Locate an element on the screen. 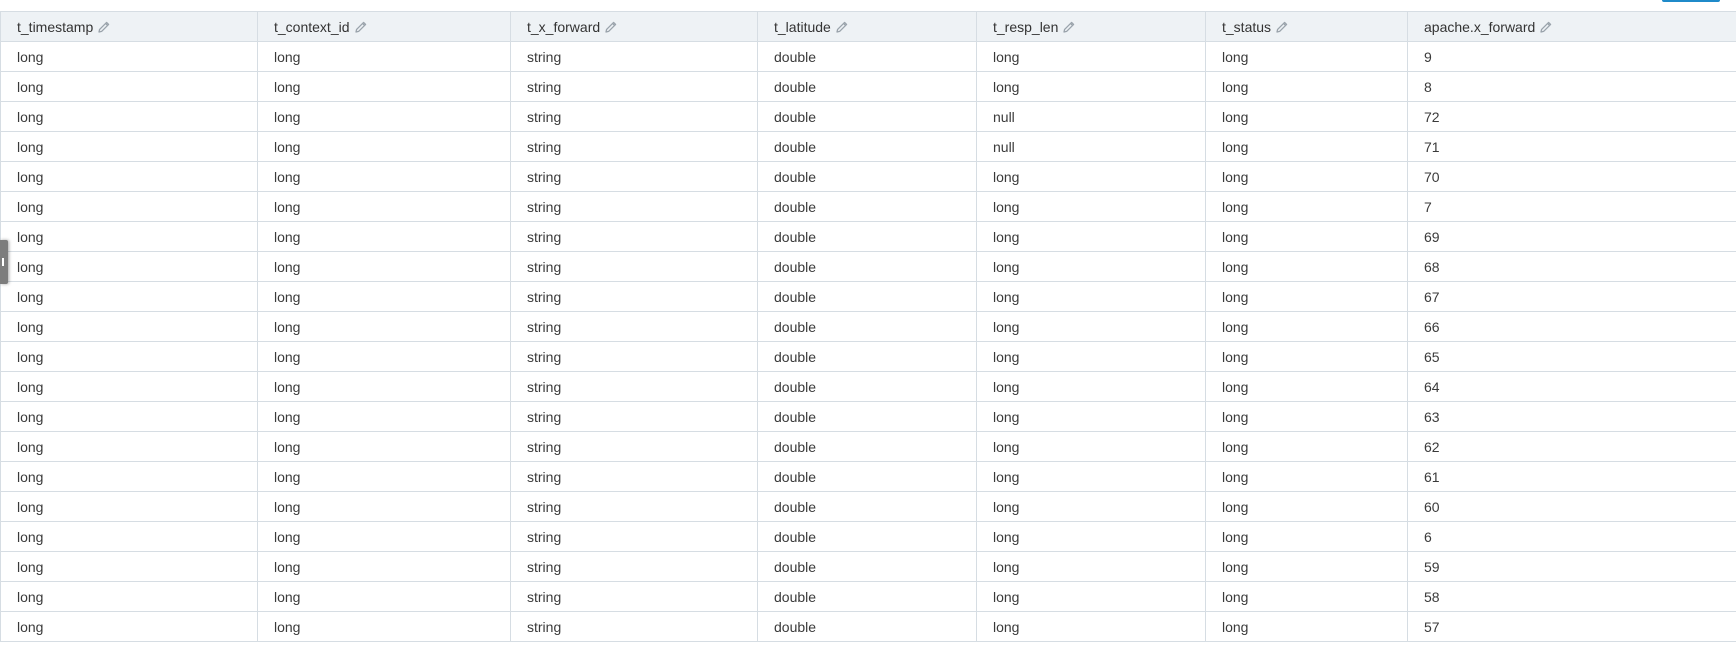 Image resolution: width=1736 pixels, height=658 pixels. table-cell: 7 is located at coordinates (1571, 206).